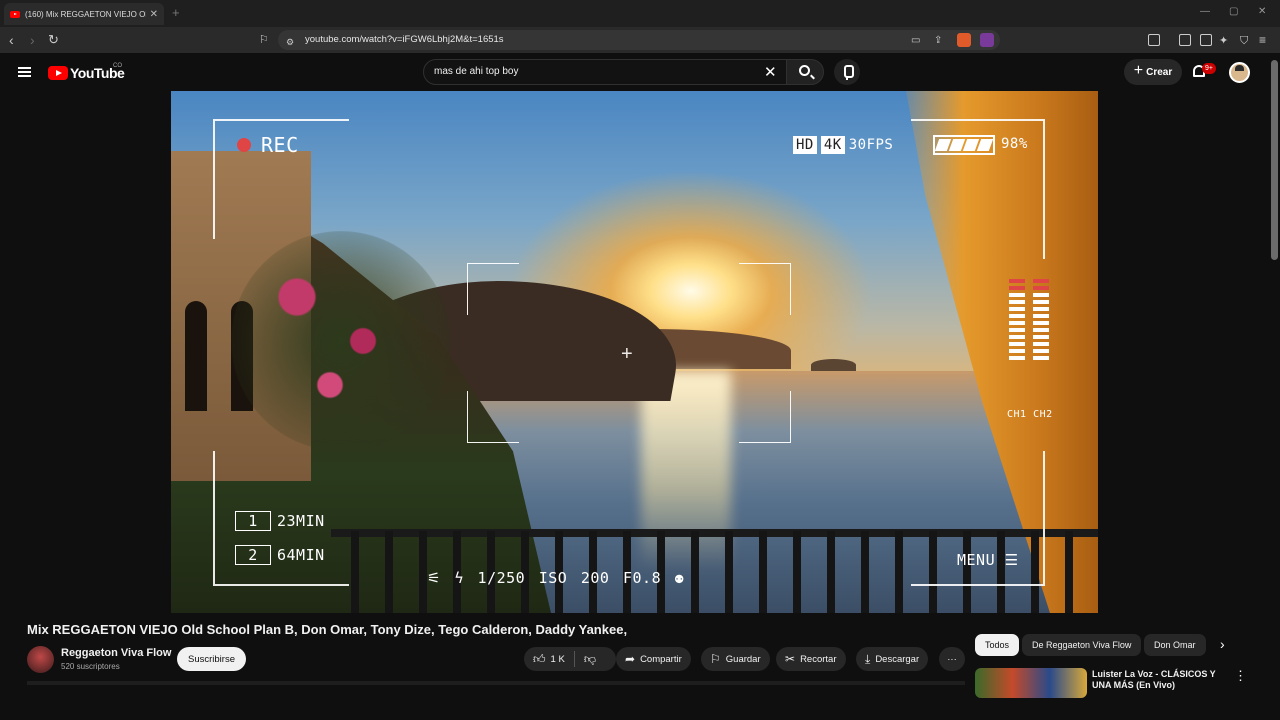  I want to click on minimize-button: —, so click(1205, 11).